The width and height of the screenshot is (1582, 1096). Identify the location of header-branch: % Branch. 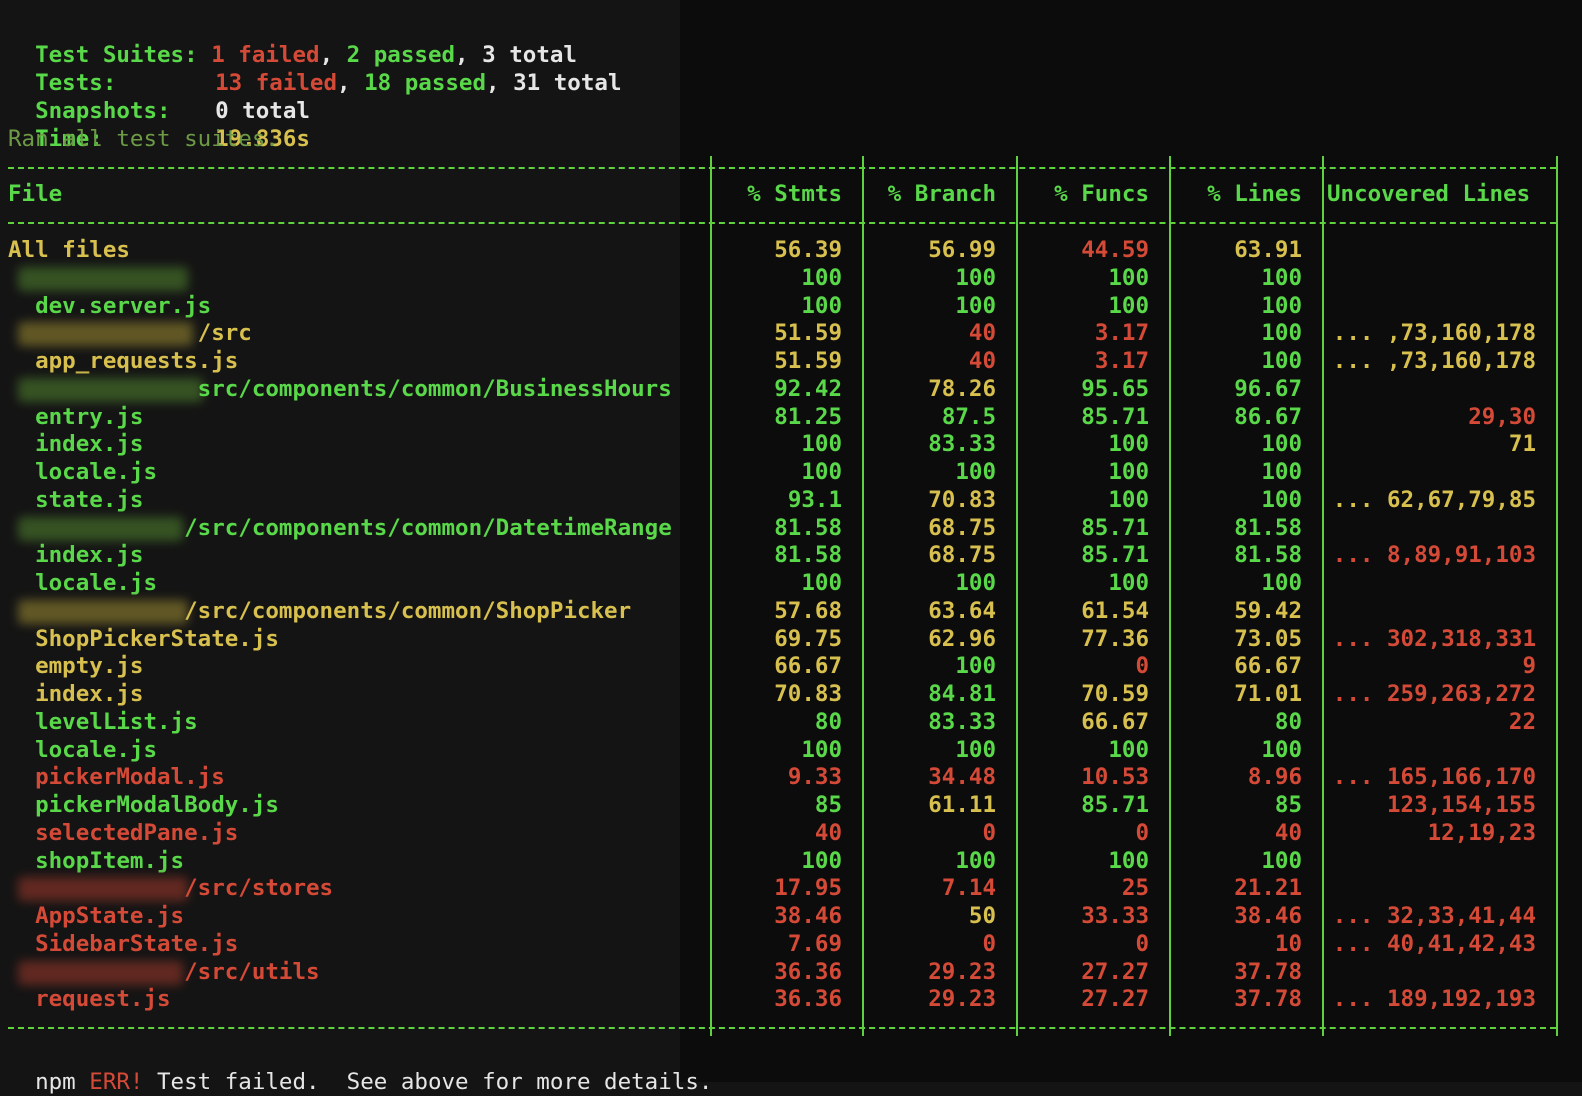
(941, 194).